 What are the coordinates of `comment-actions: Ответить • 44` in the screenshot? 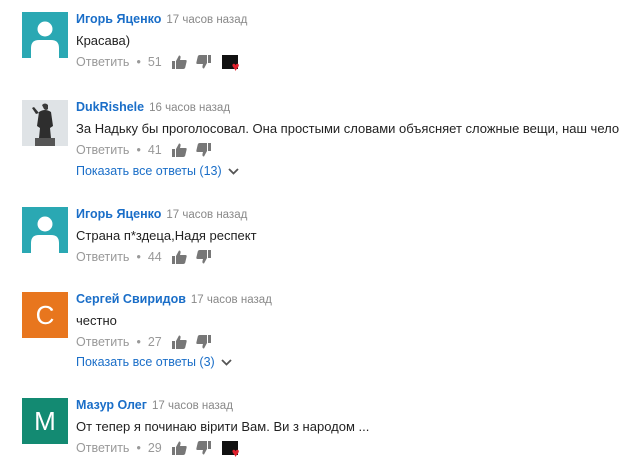 It's located at (148, 257).